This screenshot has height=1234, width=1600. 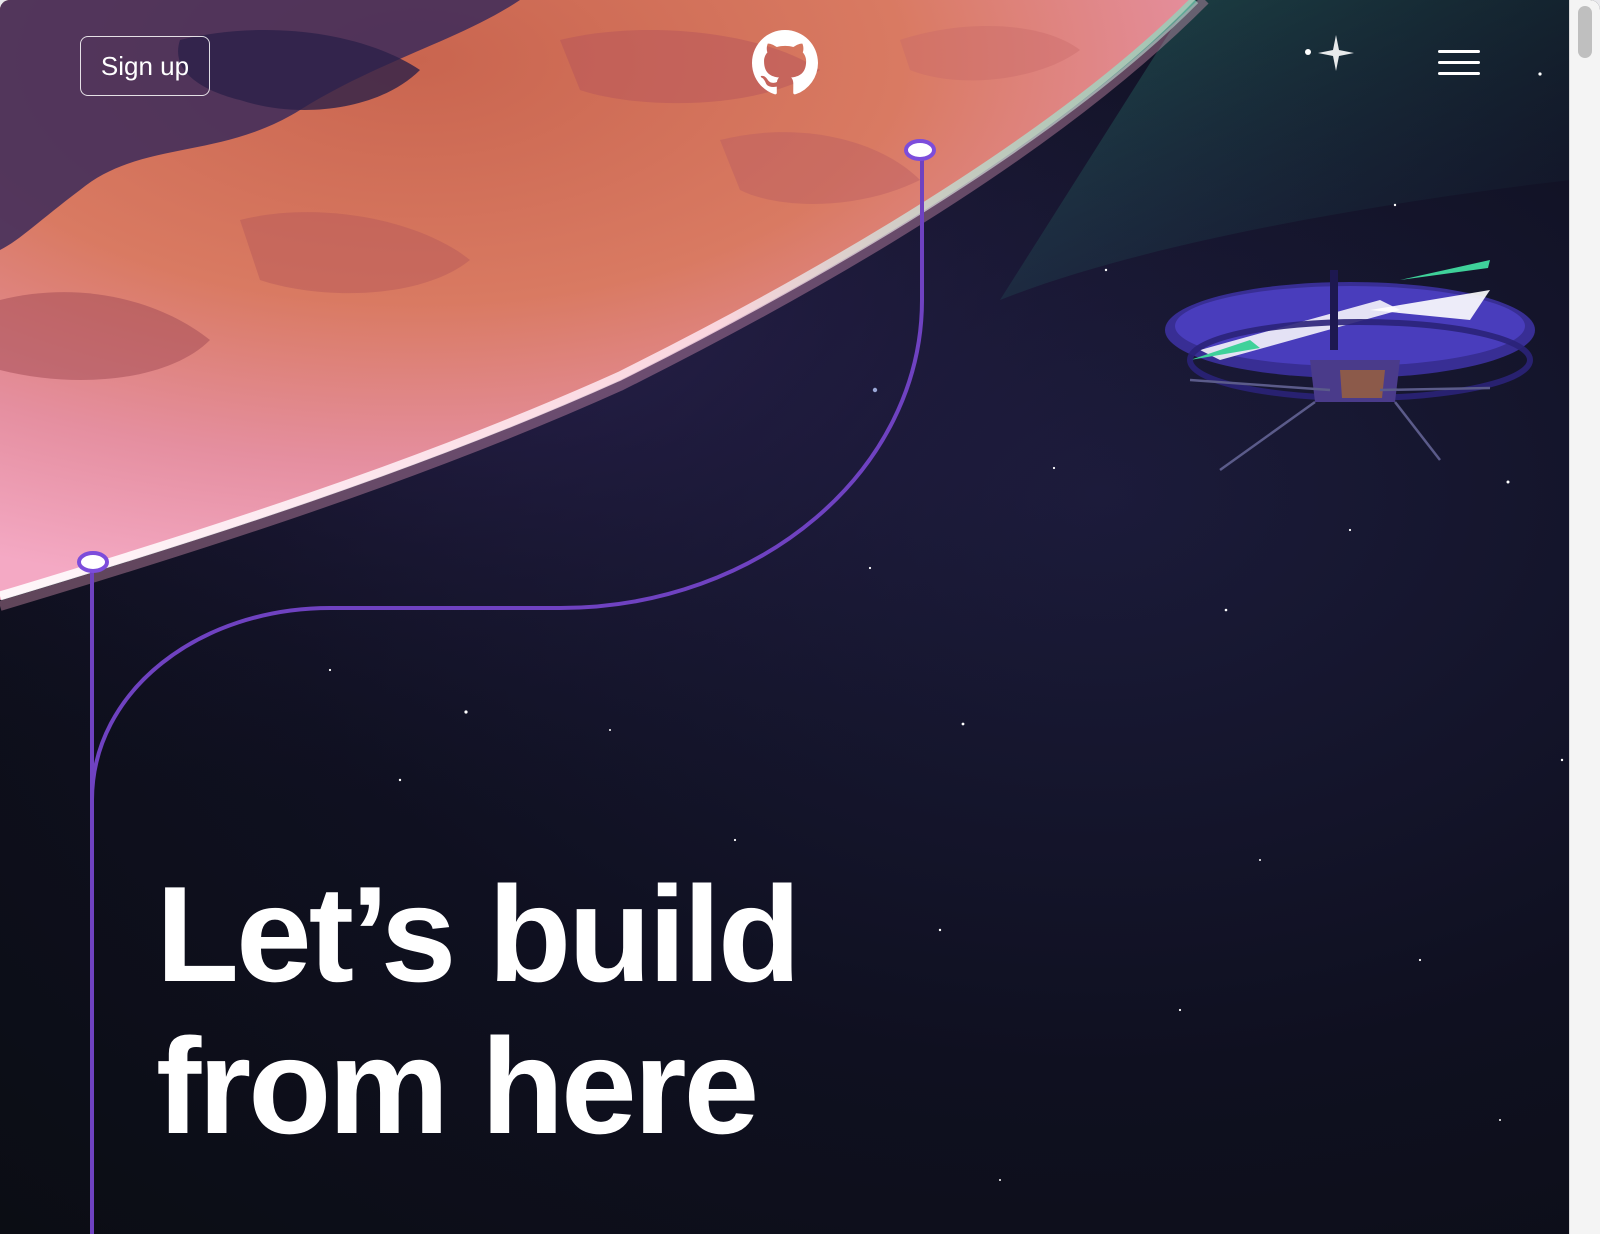 I want to click on hamburger-menu-icon, so click(x=1459, y=62).